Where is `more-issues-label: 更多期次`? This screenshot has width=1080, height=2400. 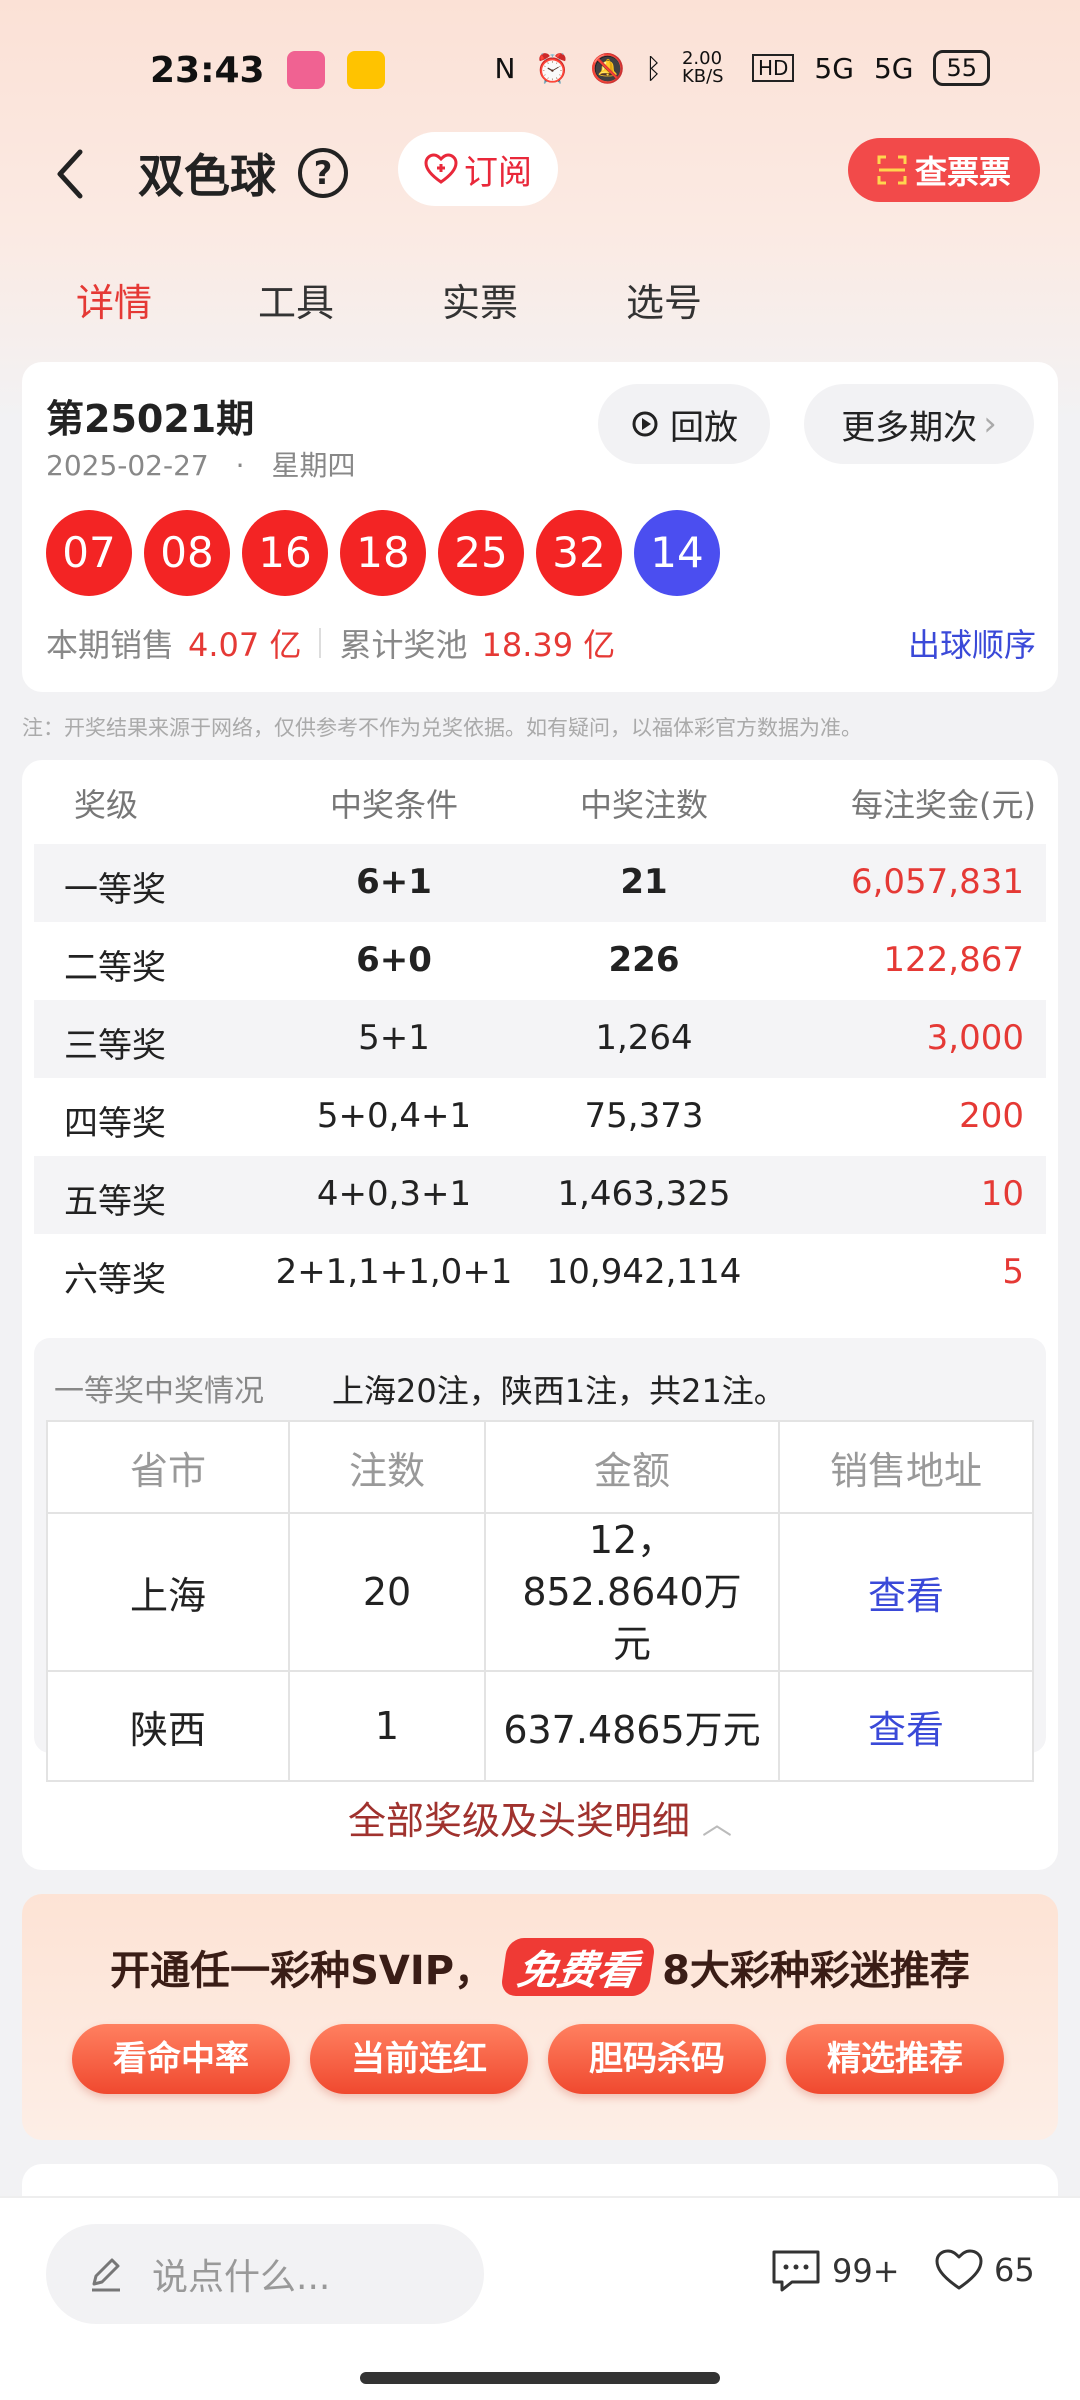
more-issues-label: 更多期次 is located at coordinates (909, 427).